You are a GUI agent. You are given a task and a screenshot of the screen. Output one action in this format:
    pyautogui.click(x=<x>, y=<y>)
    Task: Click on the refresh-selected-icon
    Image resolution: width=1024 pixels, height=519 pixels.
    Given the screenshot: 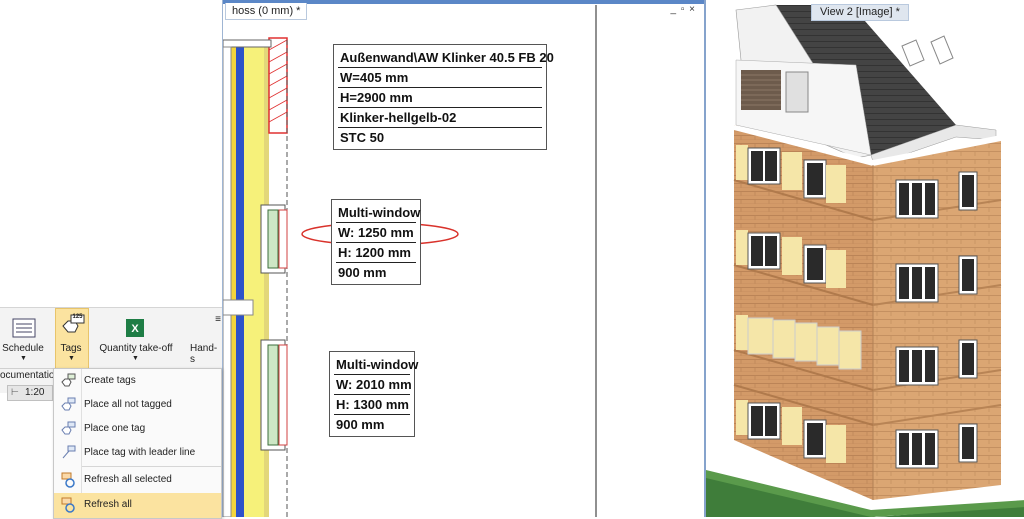 What is the action you would take?
    pyautogui.click(x=68, y=480)
    